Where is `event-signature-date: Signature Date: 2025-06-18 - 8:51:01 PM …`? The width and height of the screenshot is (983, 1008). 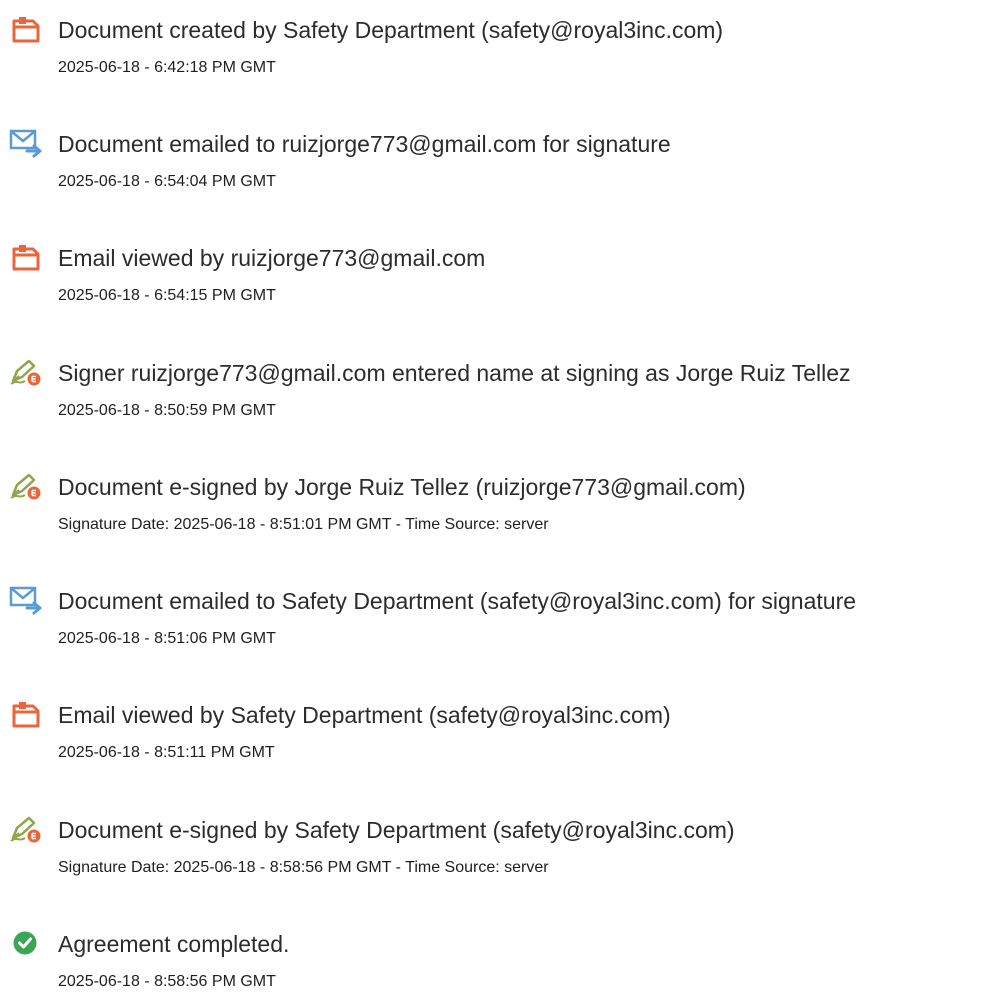 event-signature-date: Signature Date: 2025-06-18 - 8:51:01 PM … is located at coordinates (303, 524).